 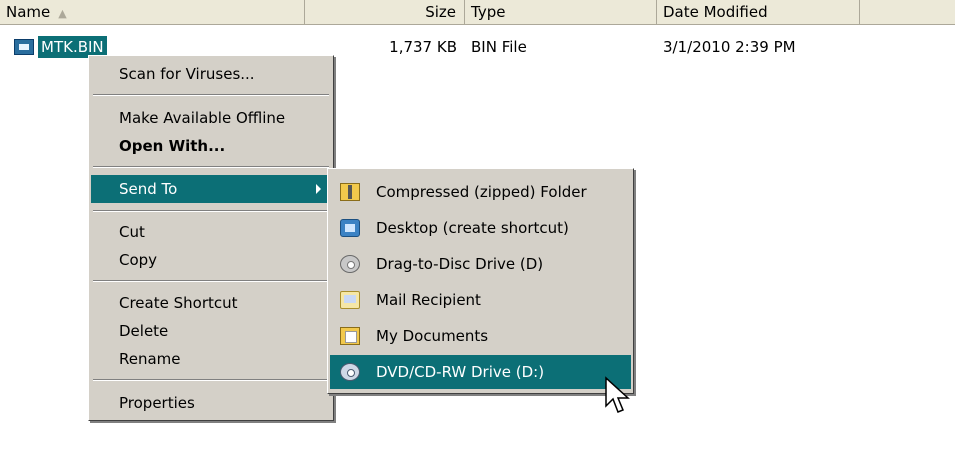 I want to click on mail-icon, so click(x=350, y=300).